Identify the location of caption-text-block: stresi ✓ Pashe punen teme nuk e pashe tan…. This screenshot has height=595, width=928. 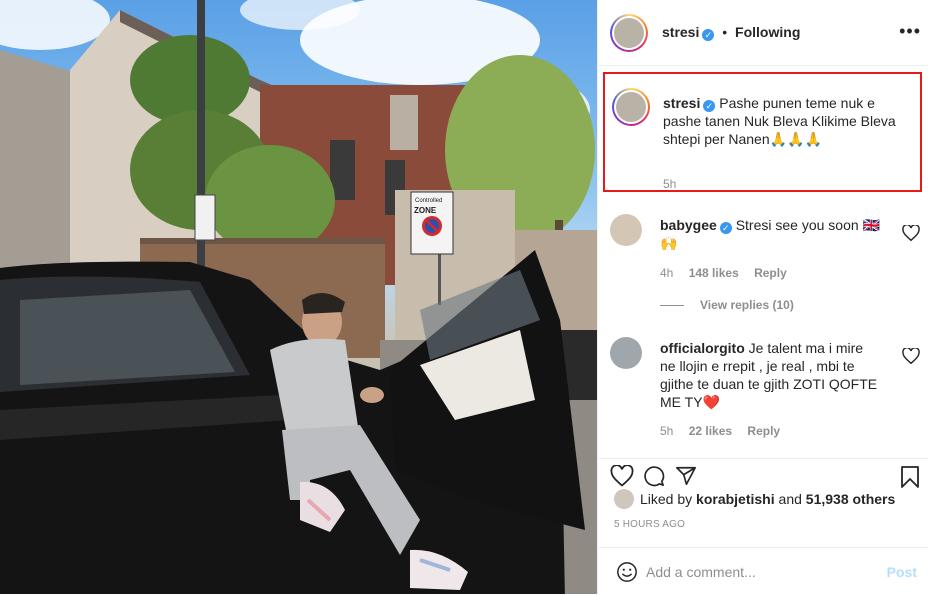
(788, 121).